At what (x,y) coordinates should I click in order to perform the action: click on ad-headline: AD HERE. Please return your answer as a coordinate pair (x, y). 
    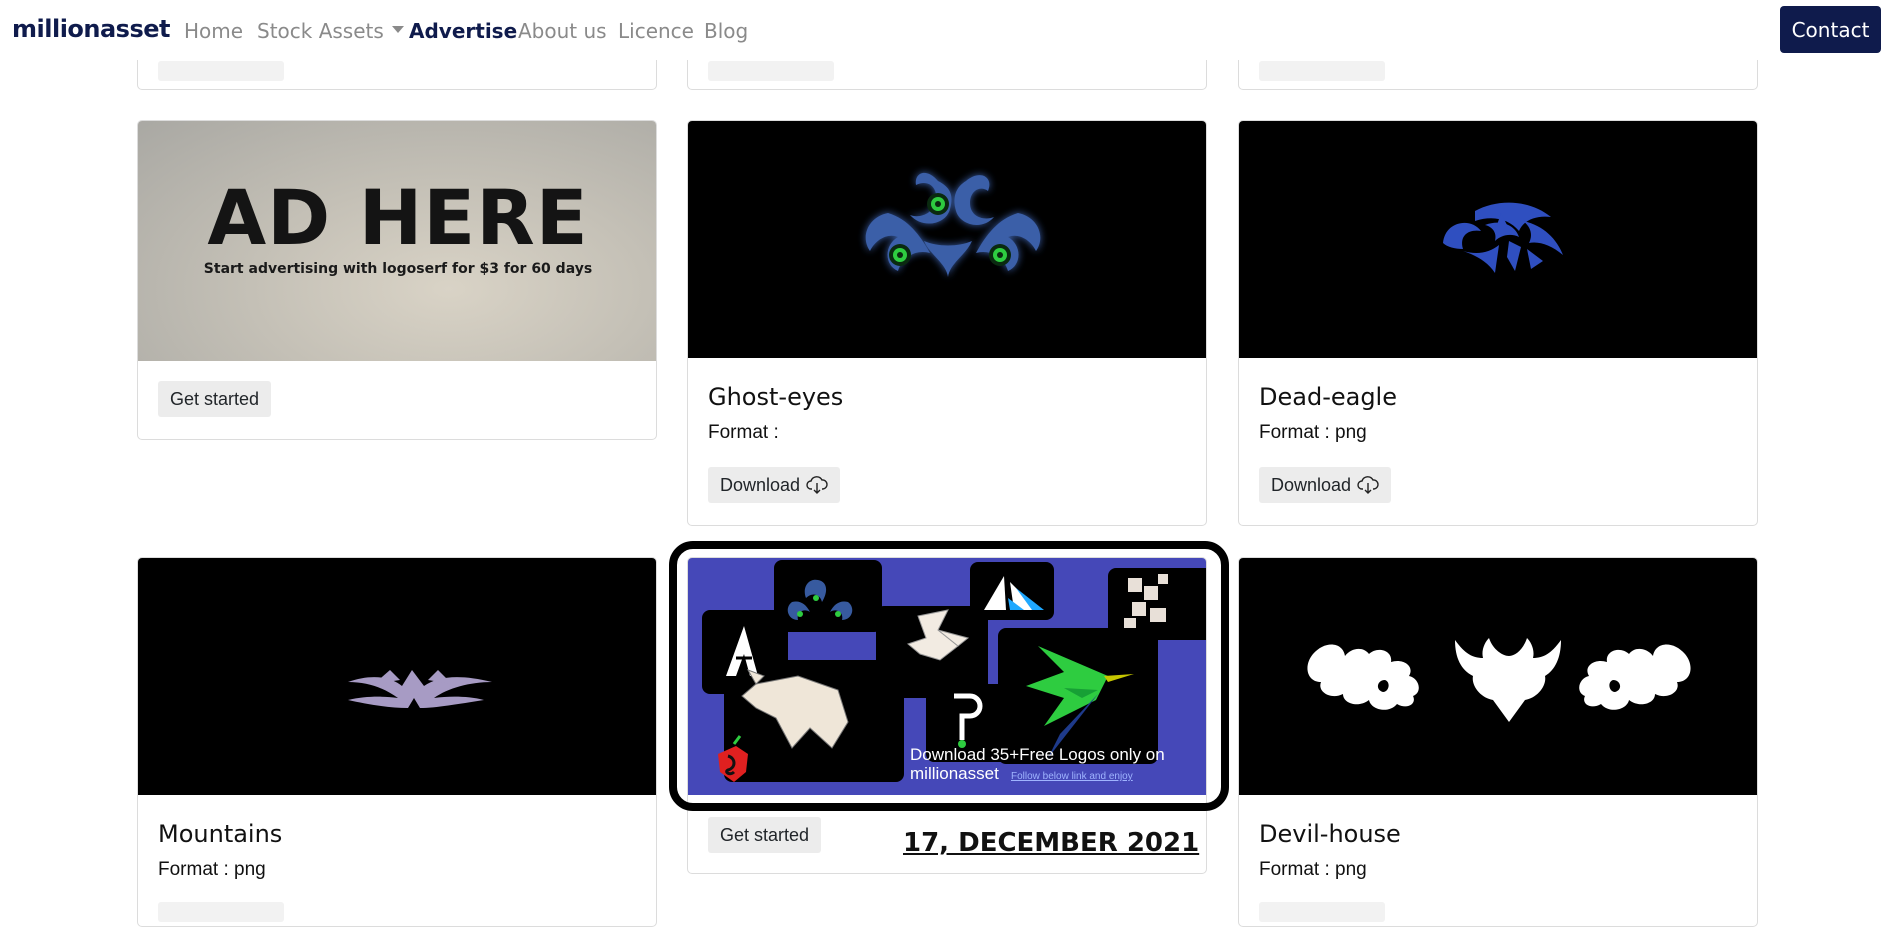
    Looking at the image, I should click on (398, 217).